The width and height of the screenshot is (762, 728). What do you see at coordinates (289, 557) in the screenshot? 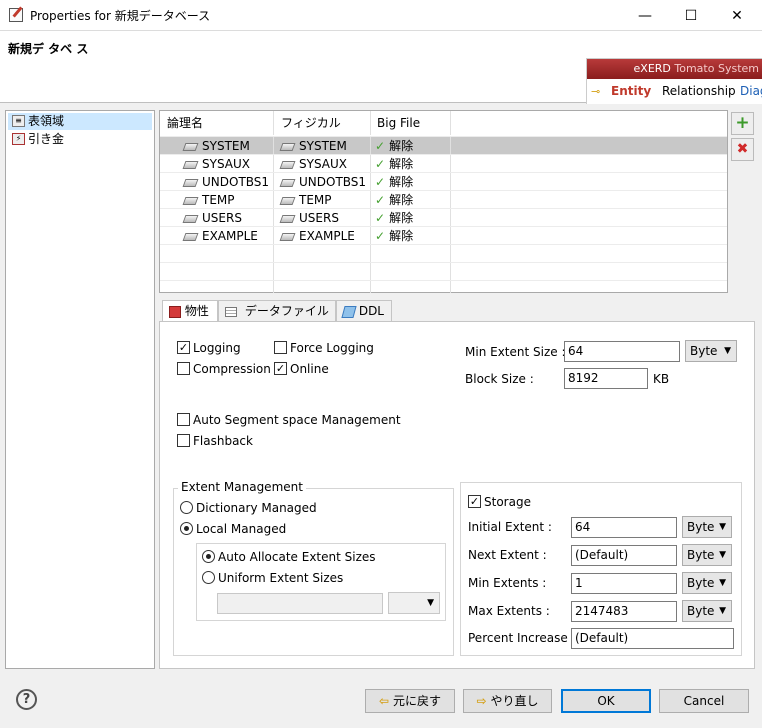
I see `auto-allocate-radio: Auto Allocate Extent Sizes` at bounding box center [289, 557].